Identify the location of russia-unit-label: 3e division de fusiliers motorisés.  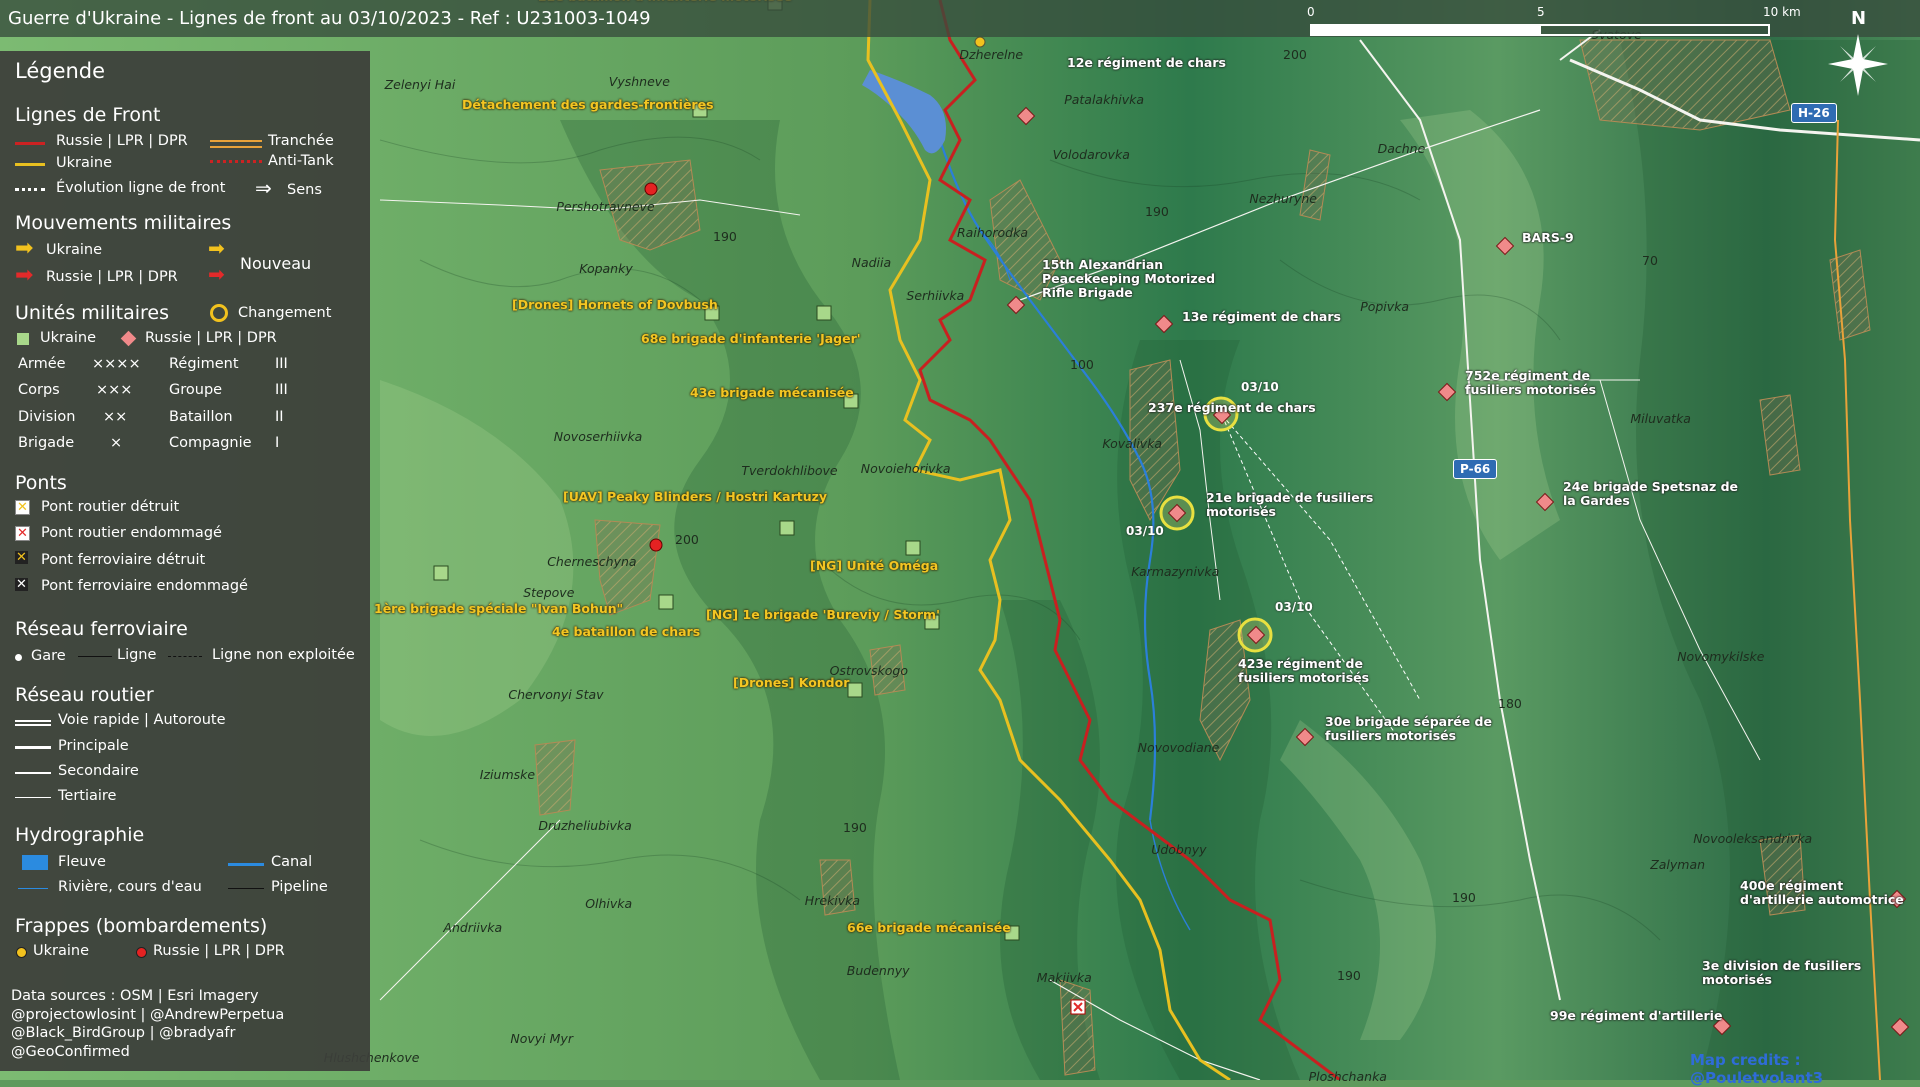
(1782, 972).